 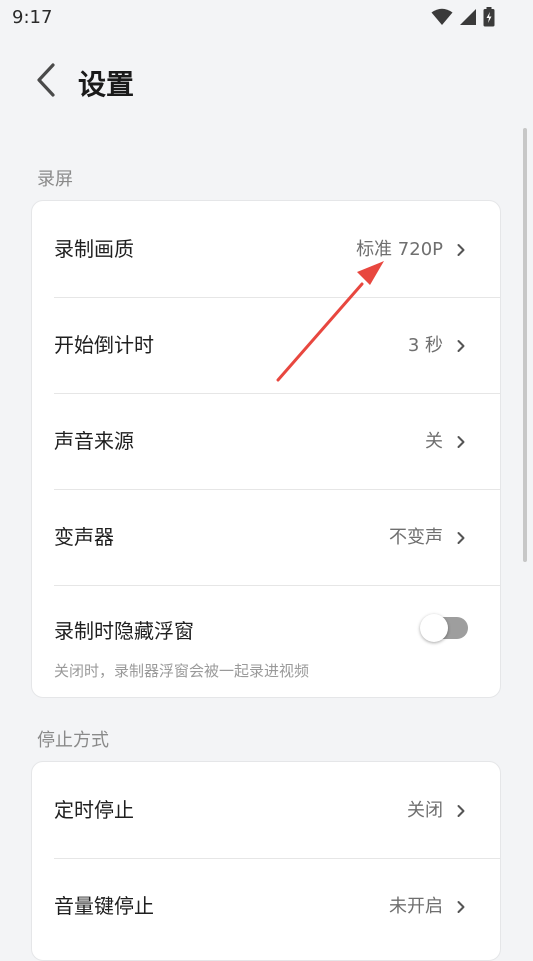 What do you see at coordinates (266, 441) in the screenshot?
I see `setting-row-audio-source: 声音来源 关` at bounding box center [266, 441].